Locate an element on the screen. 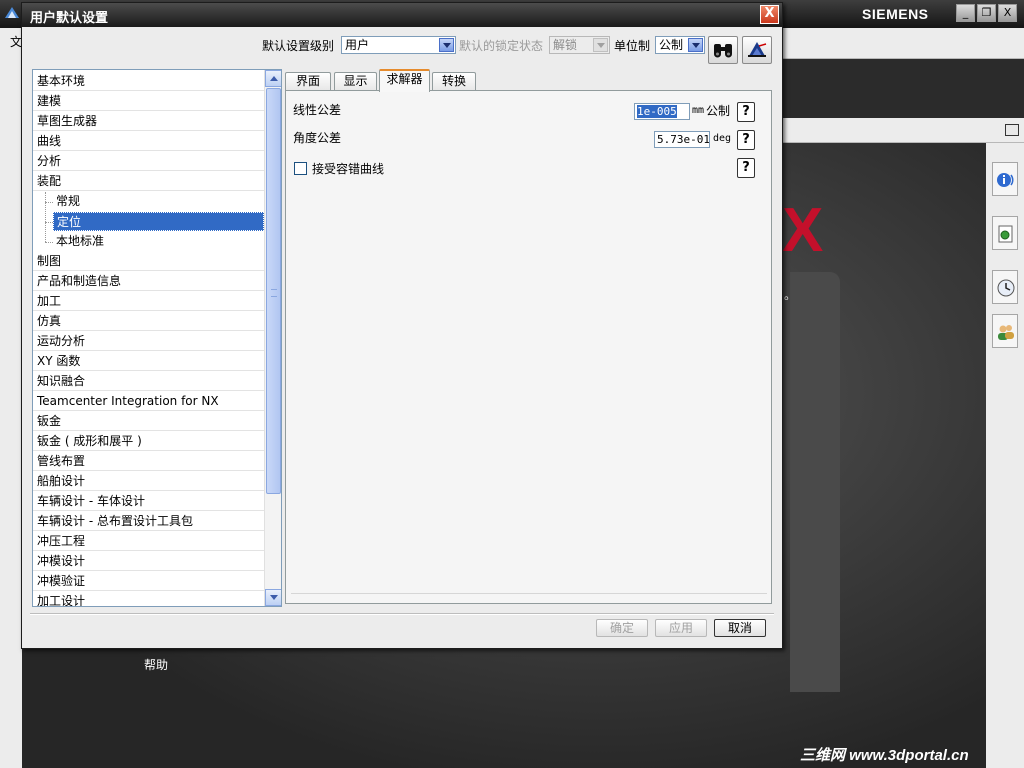 Image resolution: width=1024 pixels, height=768 pixels. app-brand: SIEMENS is located at coordinates (895, 14).